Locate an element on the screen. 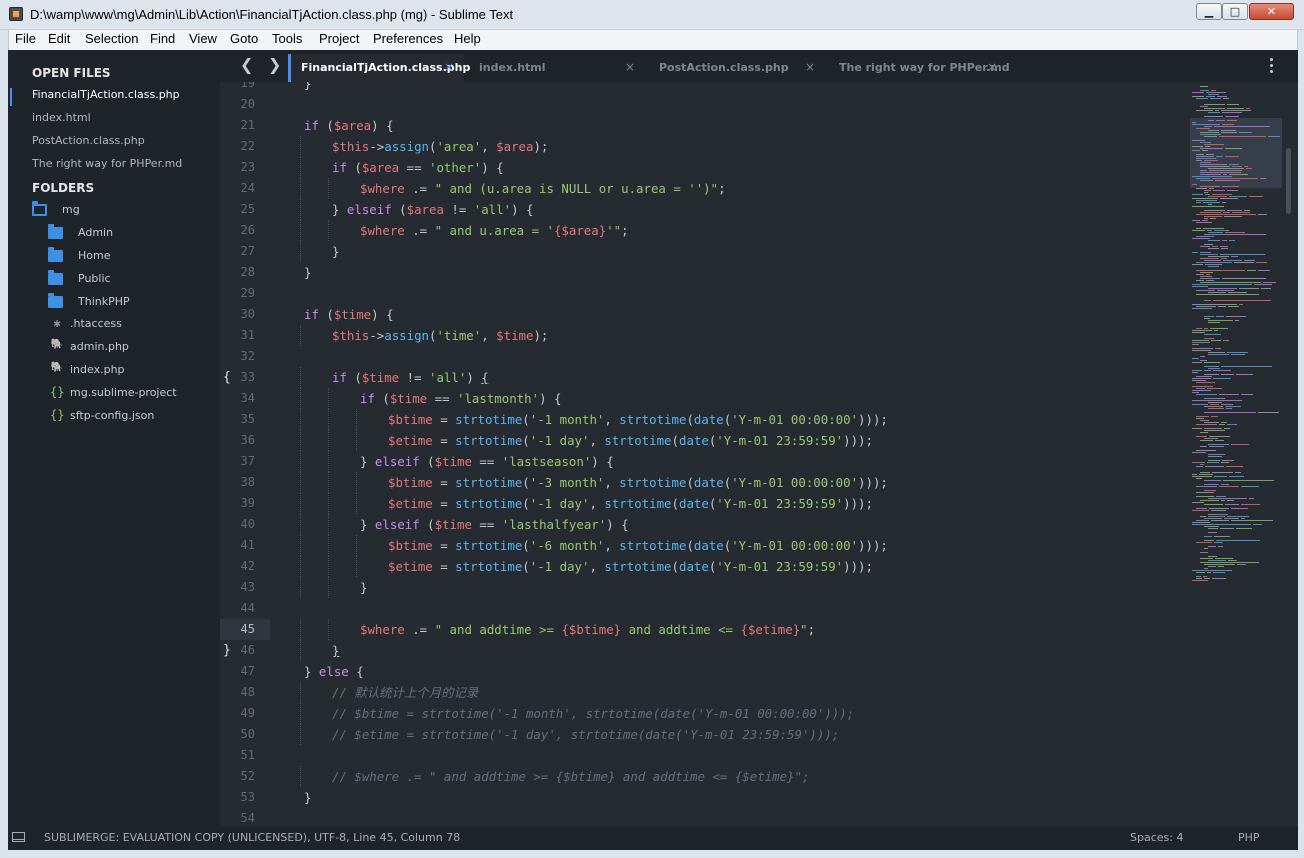 This screenshot has height=858, width=1304. tab-financialtjaction: FinancialTjAction.class.php × is located at coordinates (379, 68).